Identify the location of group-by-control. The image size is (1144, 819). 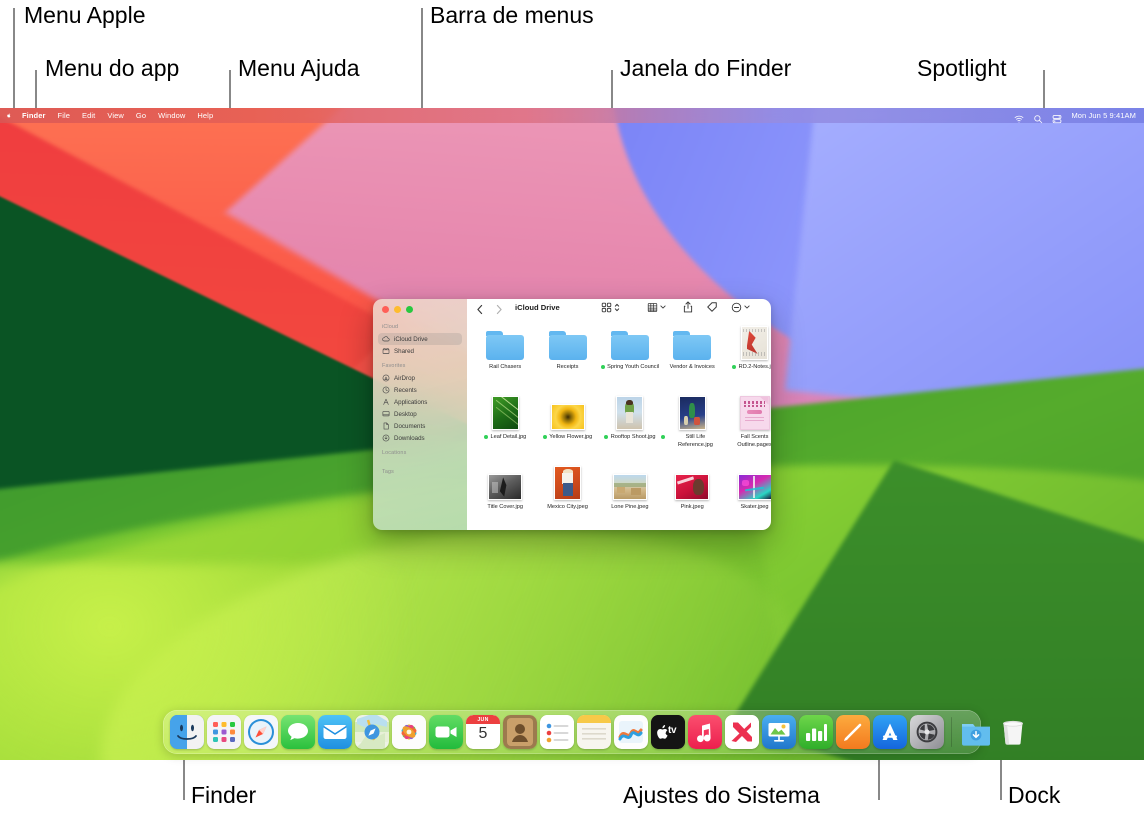
(656, 307).